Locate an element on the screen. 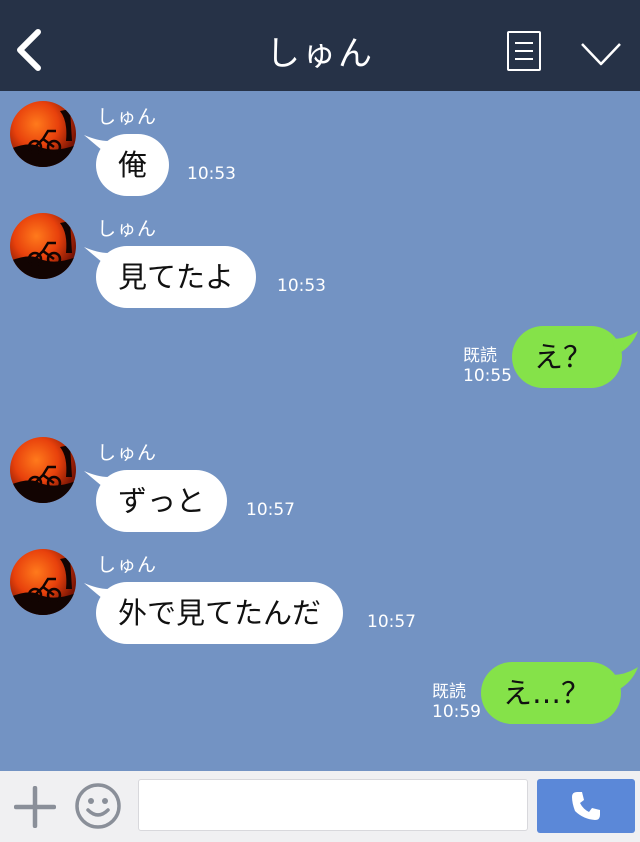 This screenshot has width=640, height=842. message-time: 10:55 is located at coordinates (487, 376).